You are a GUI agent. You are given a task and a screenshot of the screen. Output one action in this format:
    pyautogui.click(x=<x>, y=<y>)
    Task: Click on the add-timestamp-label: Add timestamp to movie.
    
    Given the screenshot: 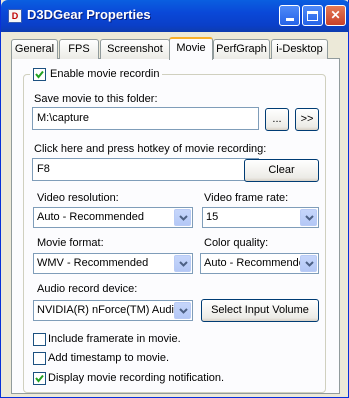 What is the action you would take?
    pyautogui.click(x=108, y=358)
    